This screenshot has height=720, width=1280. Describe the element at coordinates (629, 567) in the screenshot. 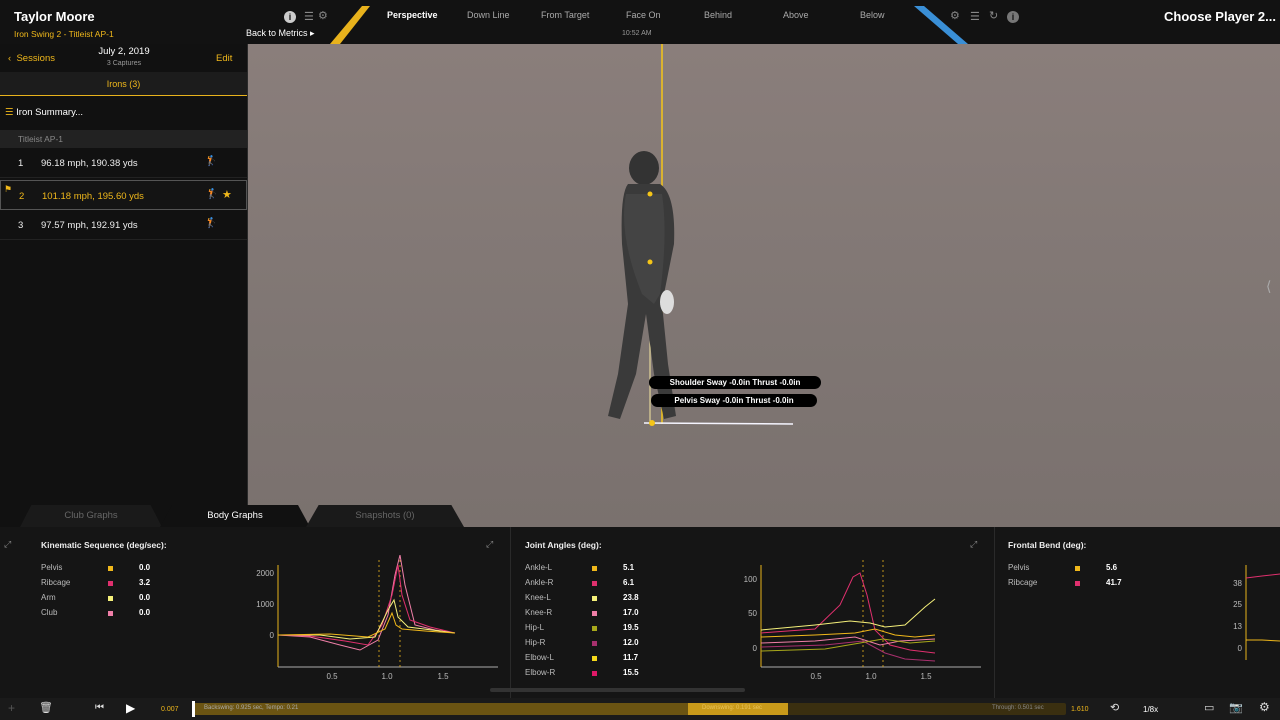

I see `legend-value: 5.1` at that location.